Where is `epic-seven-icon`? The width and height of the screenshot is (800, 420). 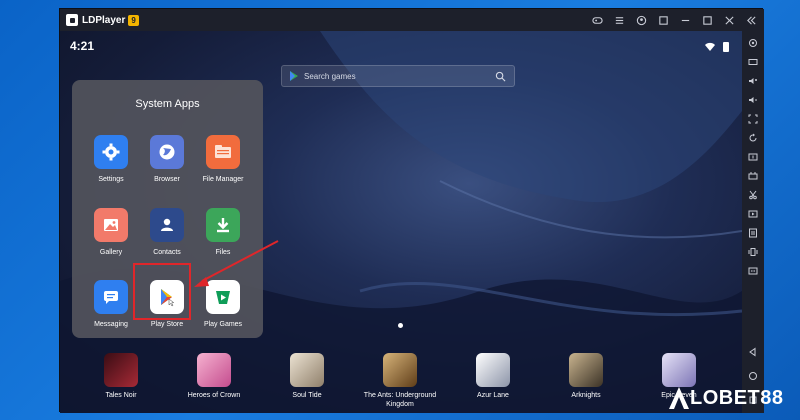
epic-seven-icon is located at coordinates (679, 370).